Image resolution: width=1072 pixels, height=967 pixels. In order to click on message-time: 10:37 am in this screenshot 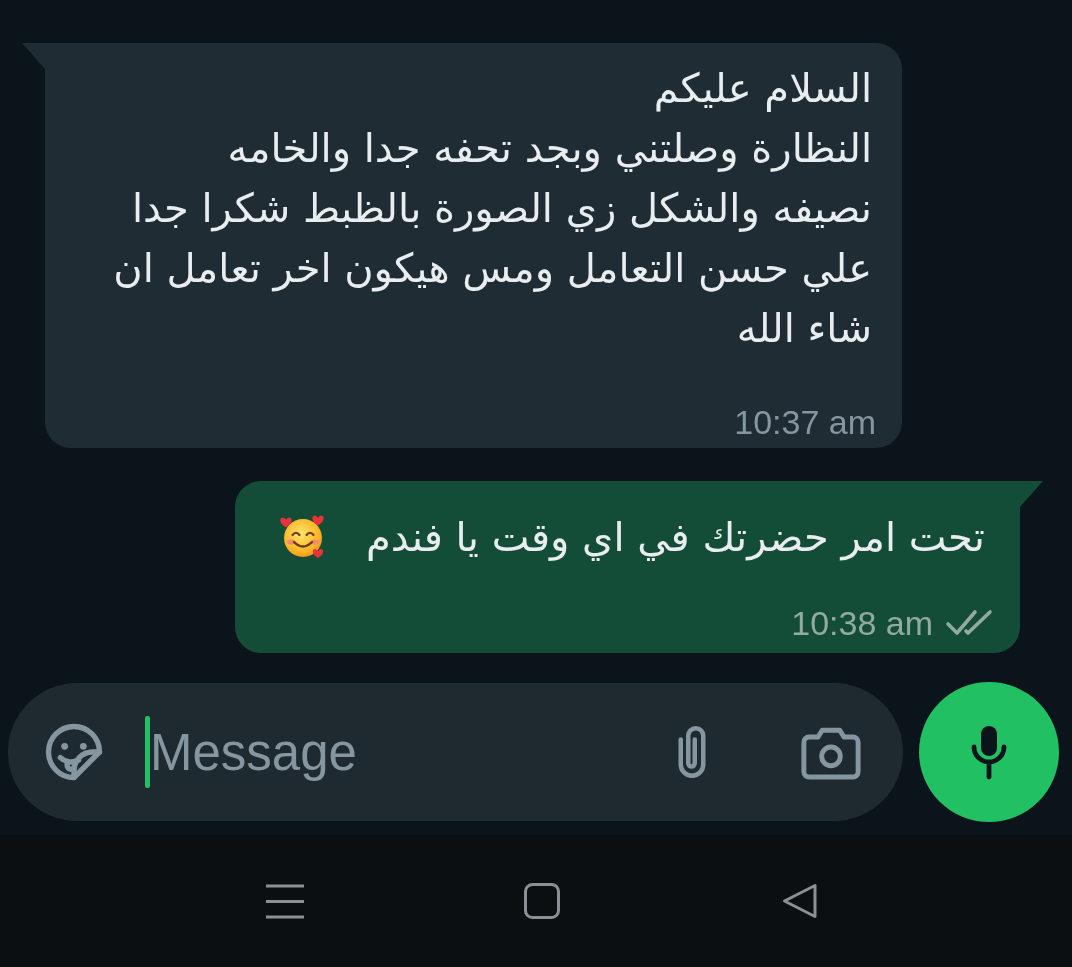, I will do `click(805, 422)`.